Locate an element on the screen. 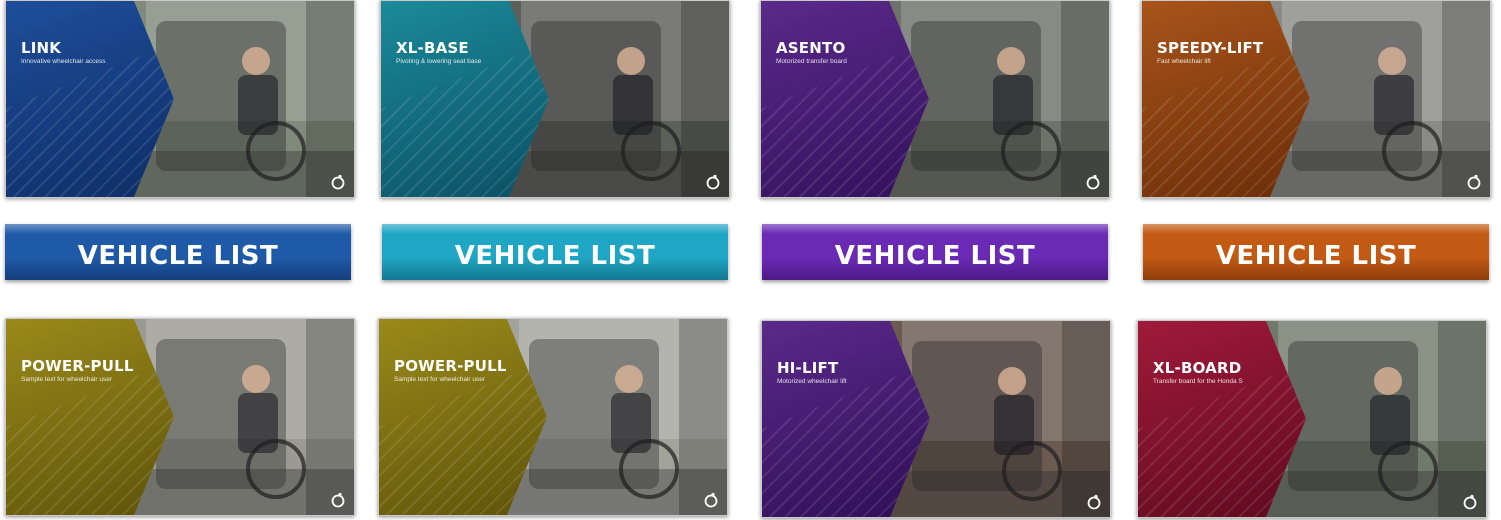 The width and height of the screenshot is (1501, 520). product-title: XL-BOARD is located at coordinates (1197, 368).